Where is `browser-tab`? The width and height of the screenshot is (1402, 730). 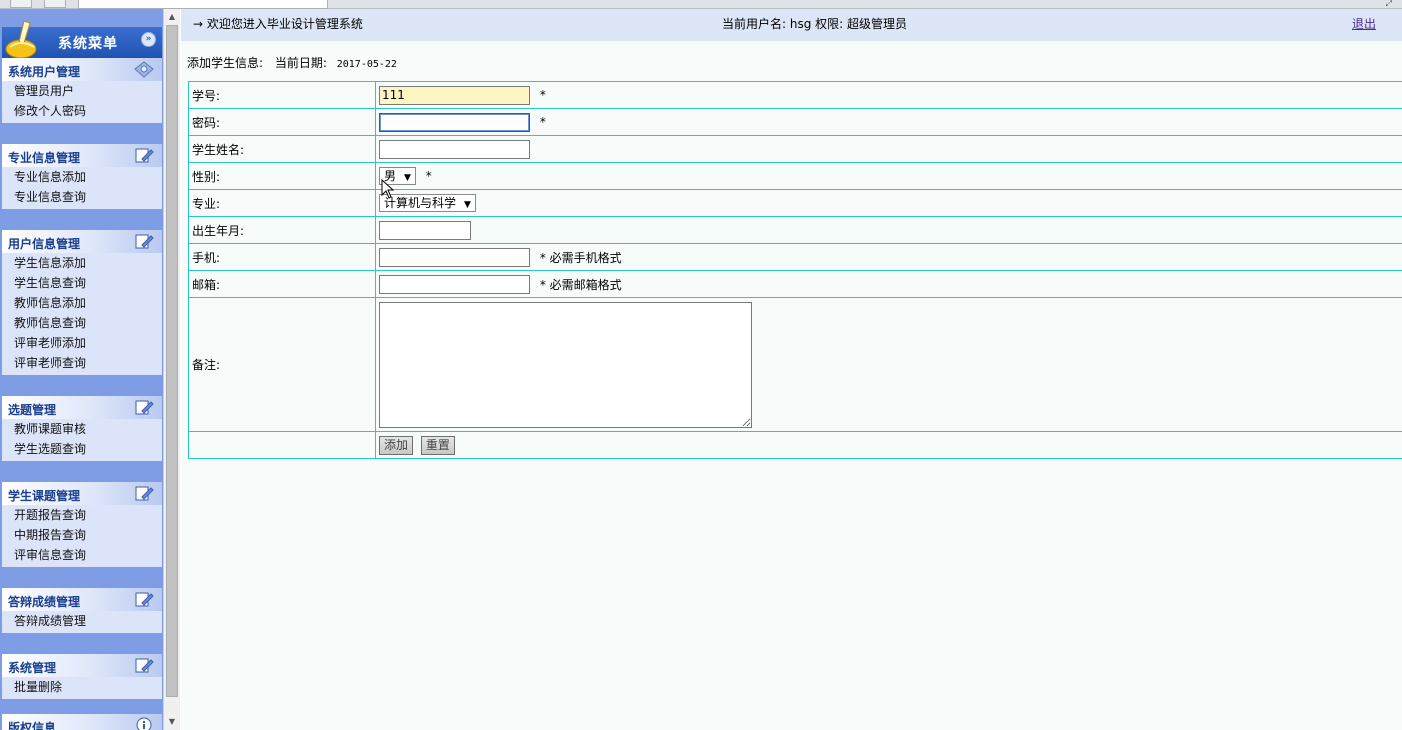
browser-tab is located at coordinates (203, 4).